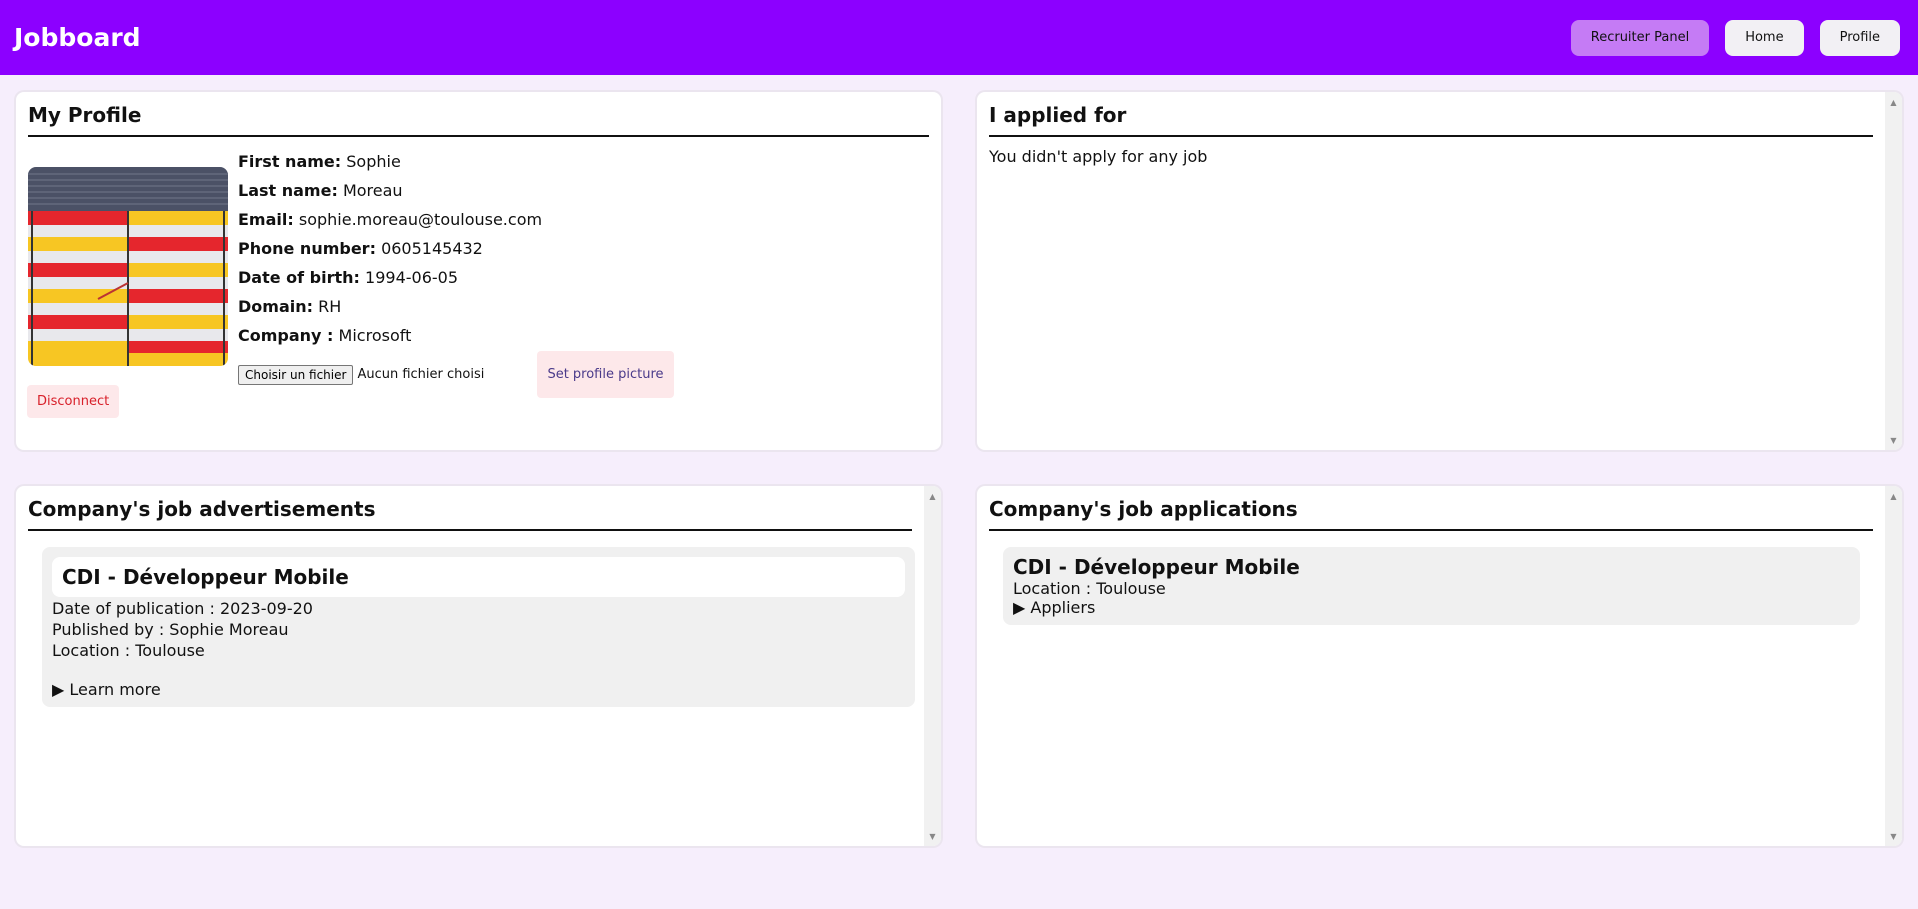 This screenshot has width=1918, height=909. I want to click on choose-file-button: Choisir un fichier, so click(296, 374).